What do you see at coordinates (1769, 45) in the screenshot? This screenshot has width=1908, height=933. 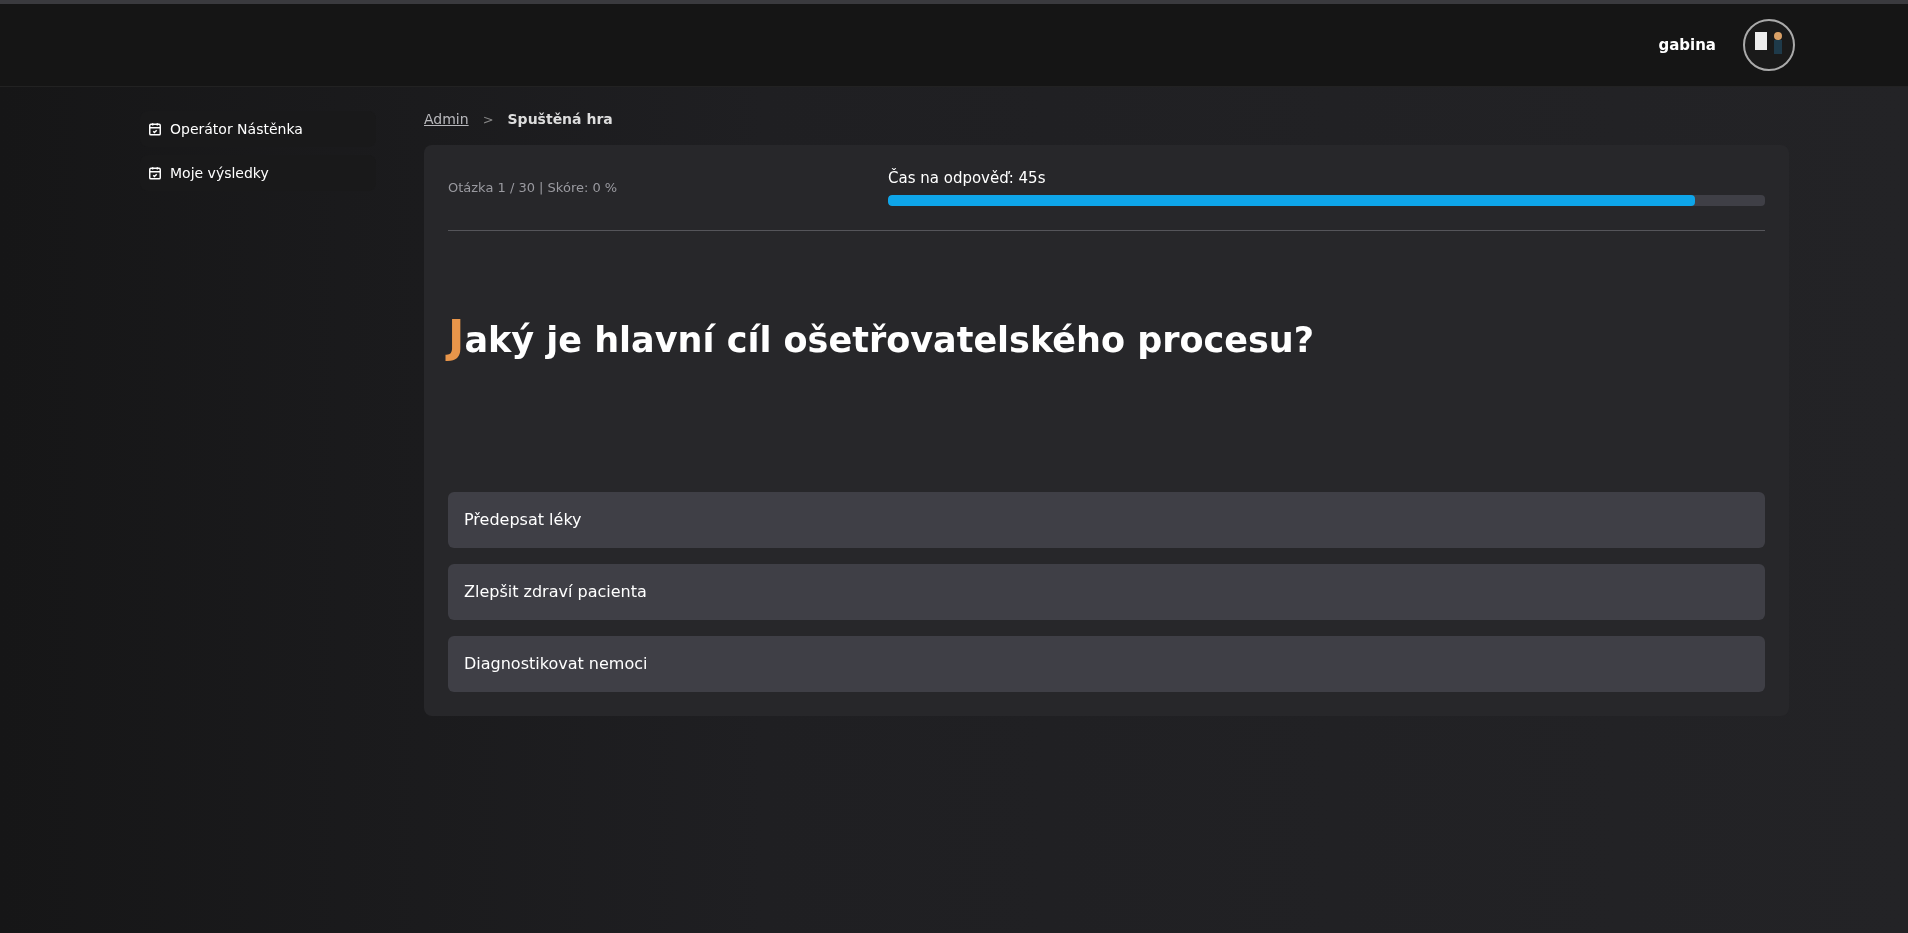 I see `avatar-icon` at bounding box center [1769, 45].